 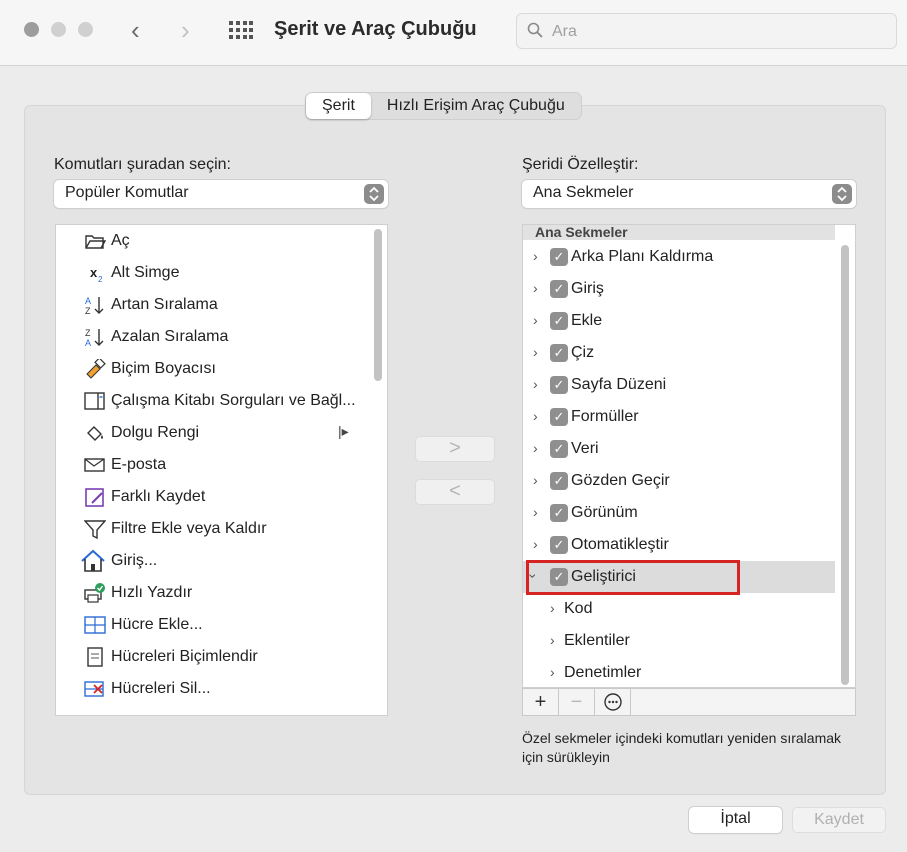 What do you see at coordinates (679, 672) in the screenshot?
I see `group-row: › Denetimler` at bounding box center [679, 672].